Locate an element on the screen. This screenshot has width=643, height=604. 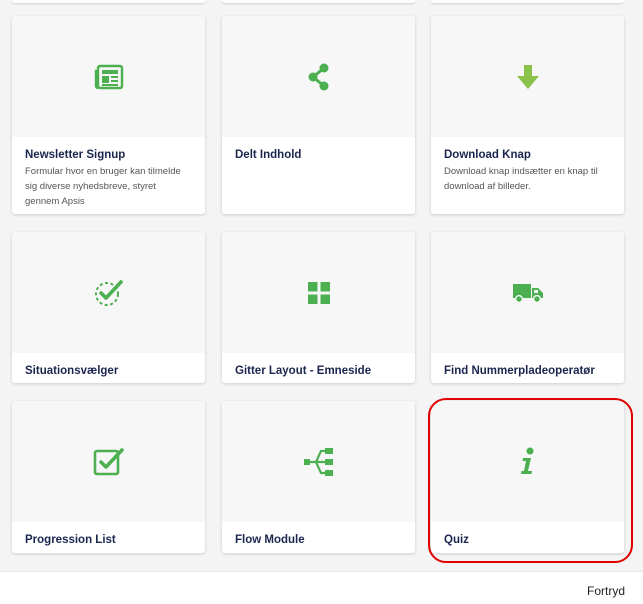
flow-tree-icon is located at coordinates (319, 462).